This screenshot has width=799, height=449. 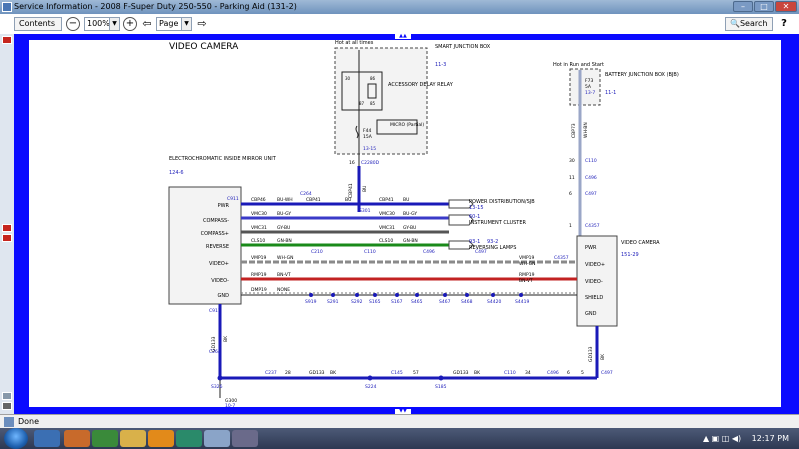 What do you see at coordinates (397, 302) in the screenshot?
I see `s167: S167` at bounding box center [397, 302].